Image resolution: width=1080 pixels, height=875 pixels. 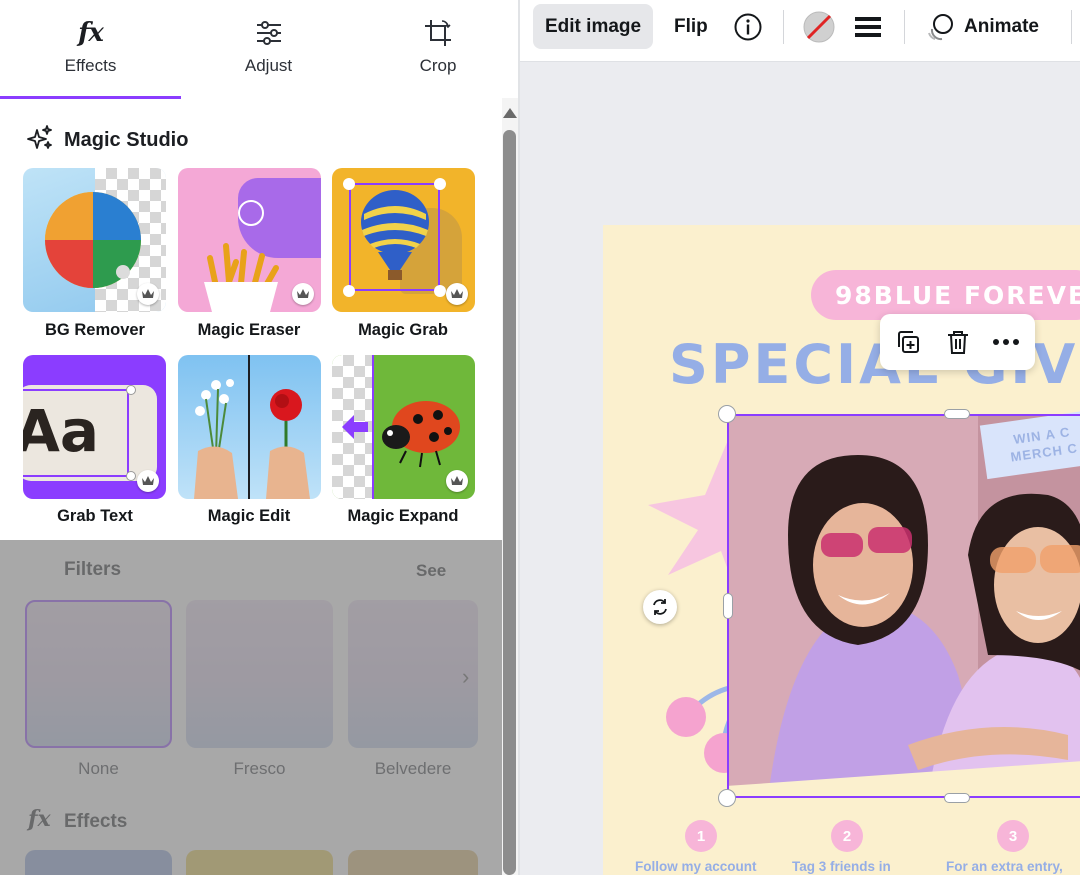 What do you see at coordinates (945, 295) in the screenshot?
I see `design-badge: 98BLUE FOREVER` at bounding box center [945, 295].